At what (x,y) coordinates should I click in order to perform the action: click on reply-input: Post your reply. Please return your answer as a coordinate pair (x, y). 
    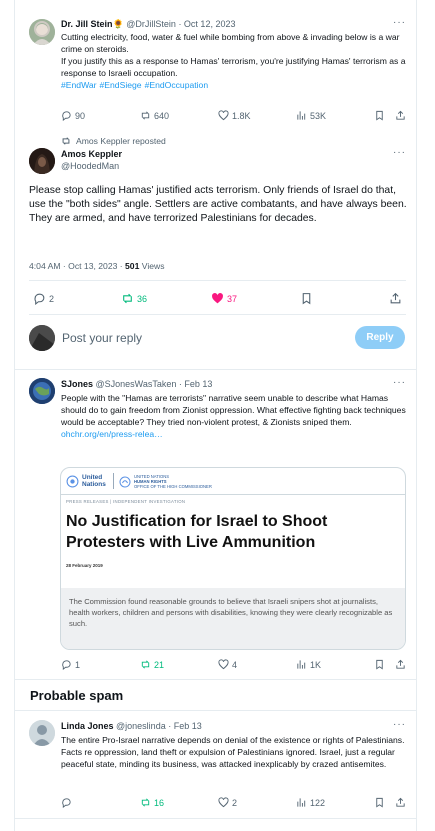
    Looking at the image, I should click on (102, 338).